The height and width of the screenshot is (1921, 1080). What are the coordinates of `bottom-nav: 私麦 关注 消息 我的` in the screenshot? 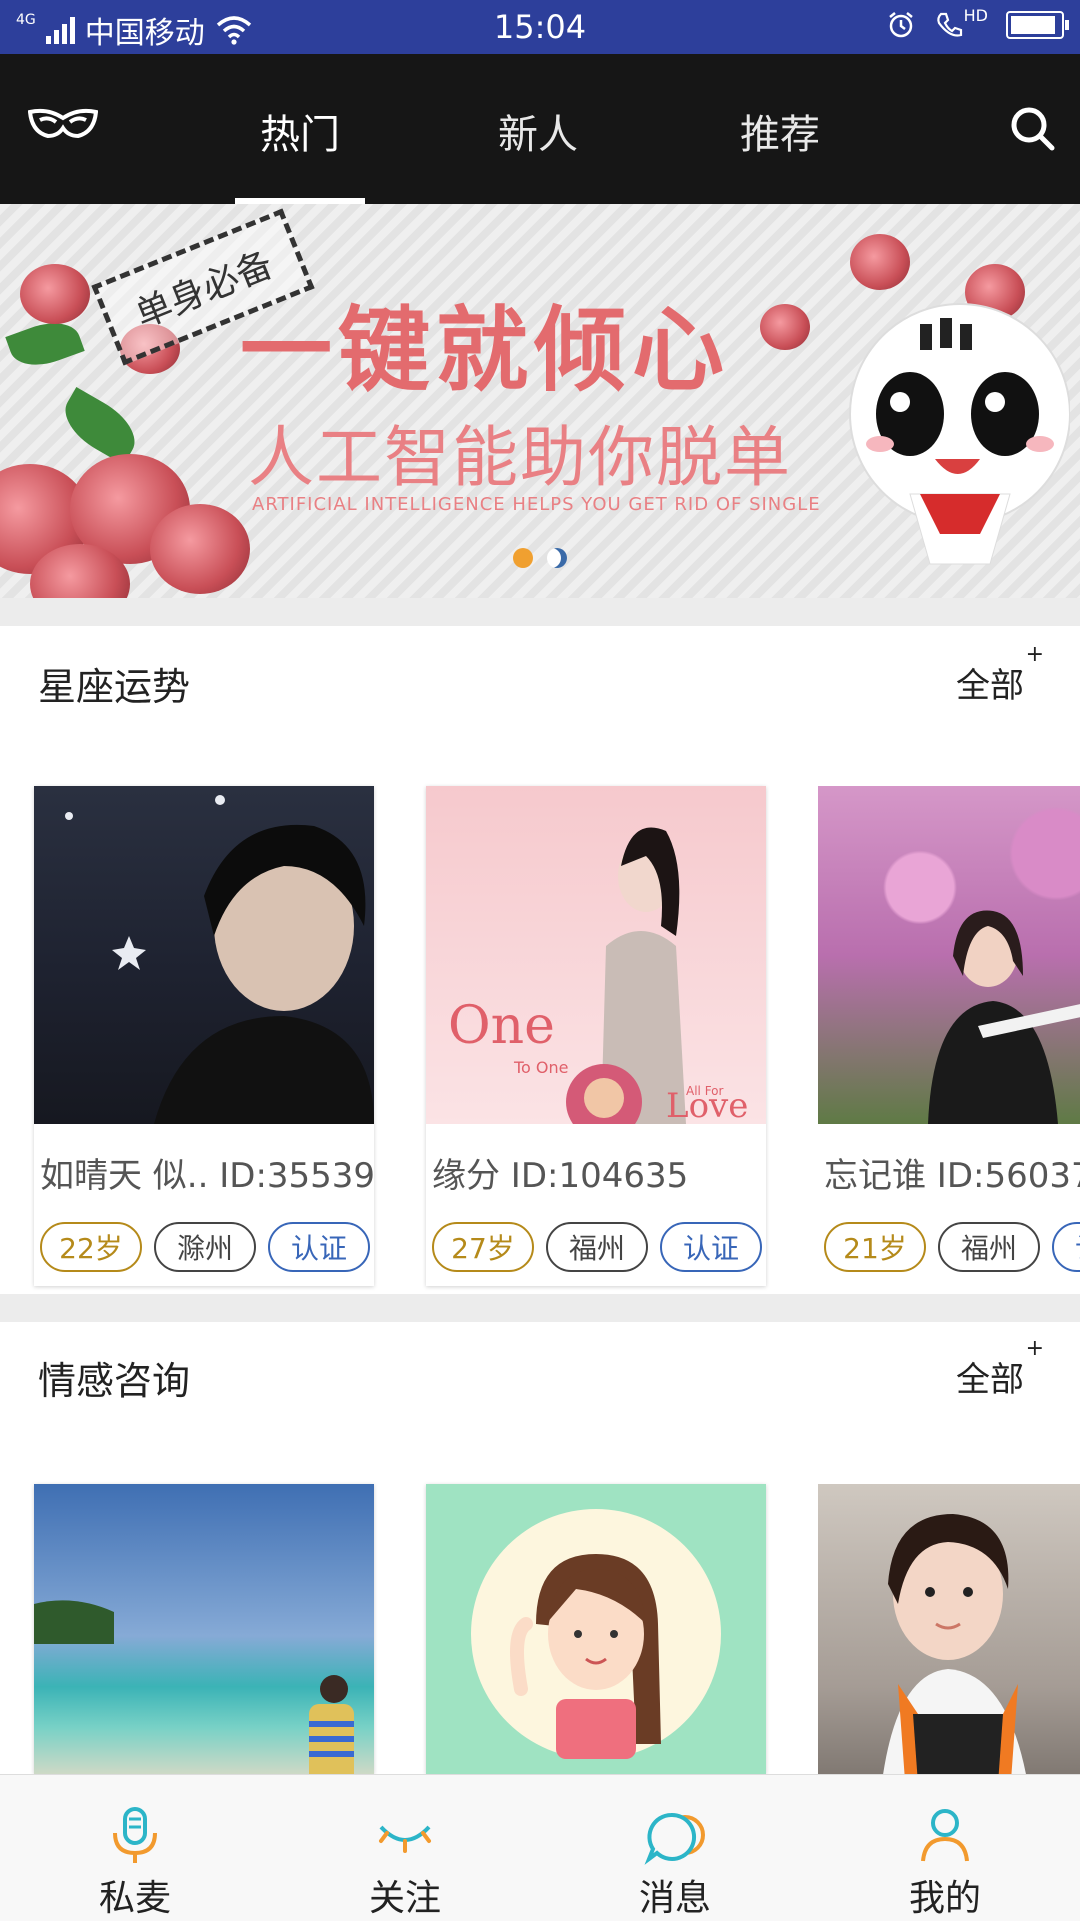 It's located at (540, 1847).